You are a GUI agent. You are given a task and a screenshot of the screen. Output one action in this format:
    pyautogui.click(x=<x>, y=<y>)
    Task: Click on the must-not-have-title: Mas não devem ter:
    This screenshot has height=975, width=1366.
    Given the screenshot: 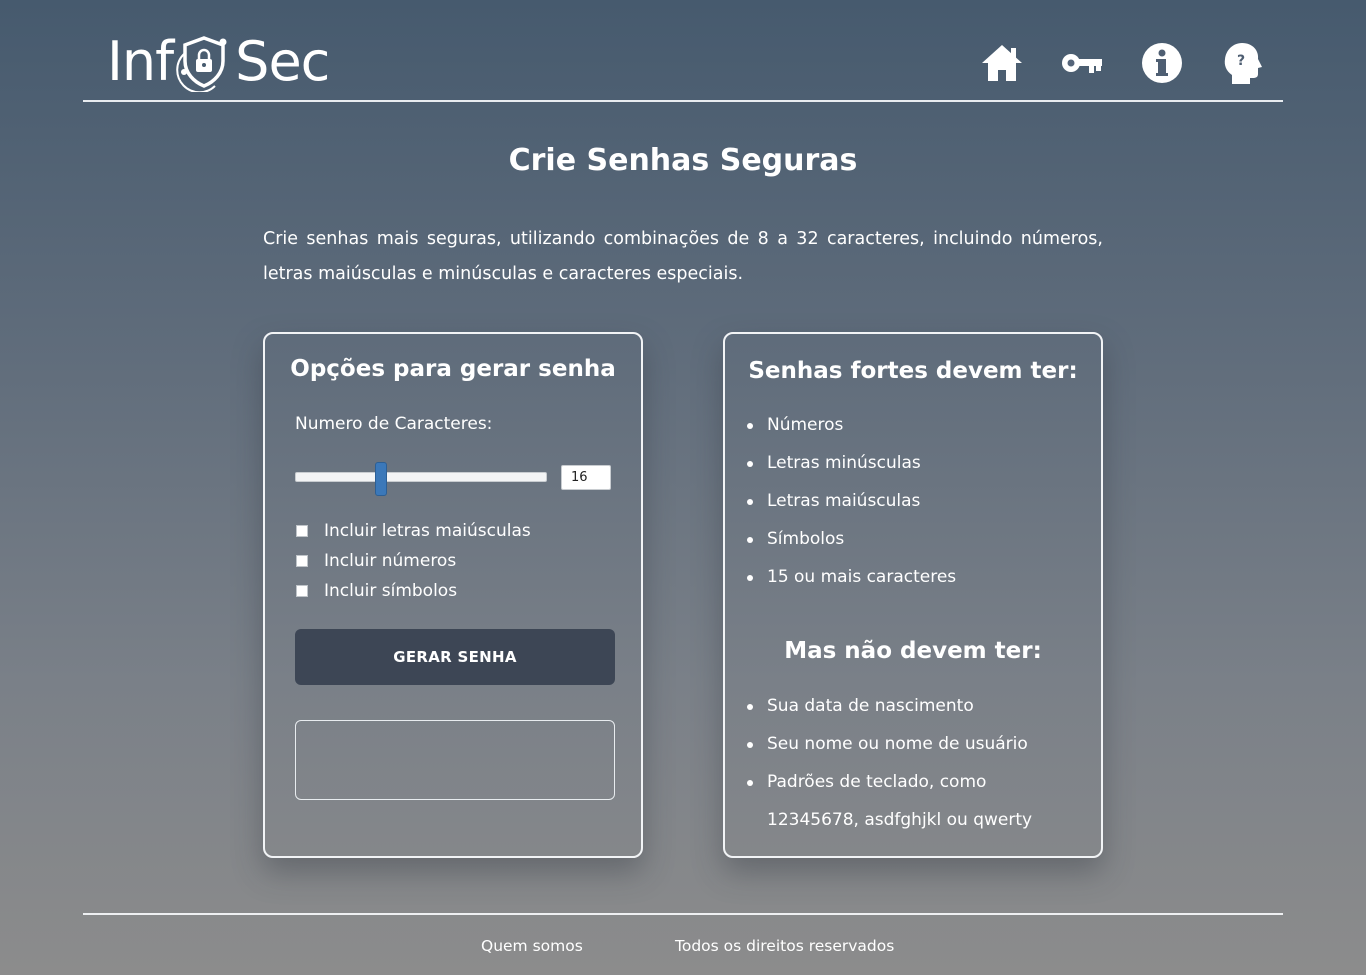 What is the action you would take?
    pyautogui.click(x=913, y=651)
    